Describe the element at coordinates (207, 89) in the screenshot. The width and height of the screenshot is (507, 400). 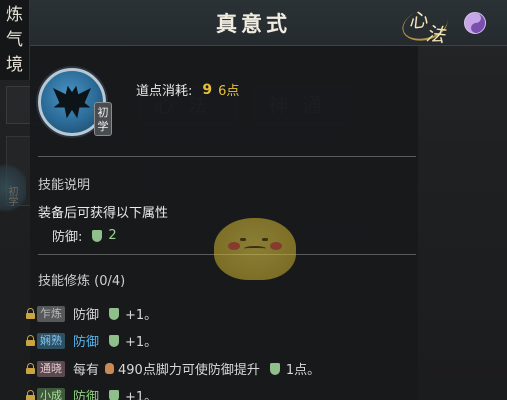
I see `dao-point-icon: 9` at that location.